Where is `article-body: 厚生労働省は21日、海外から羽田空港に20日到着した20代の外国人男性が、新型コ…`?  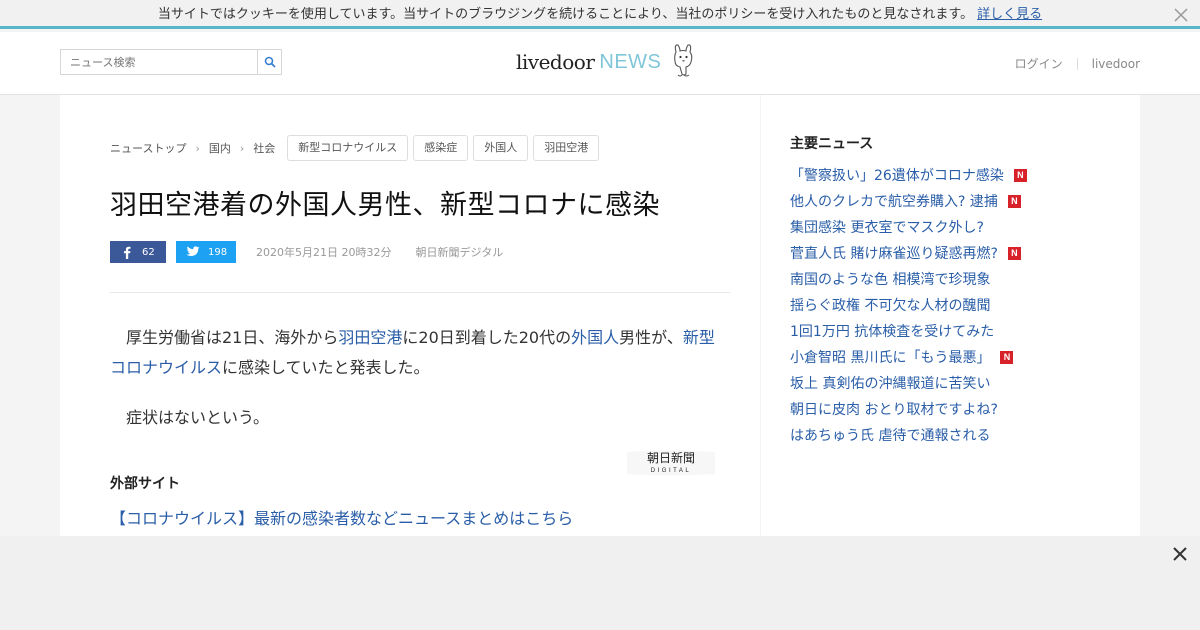 article-body: 厚生労働省は21日、海外から羽田空港に20日到着した20代の外国人男性が、新型コ… is located at coordinates (420, 388).